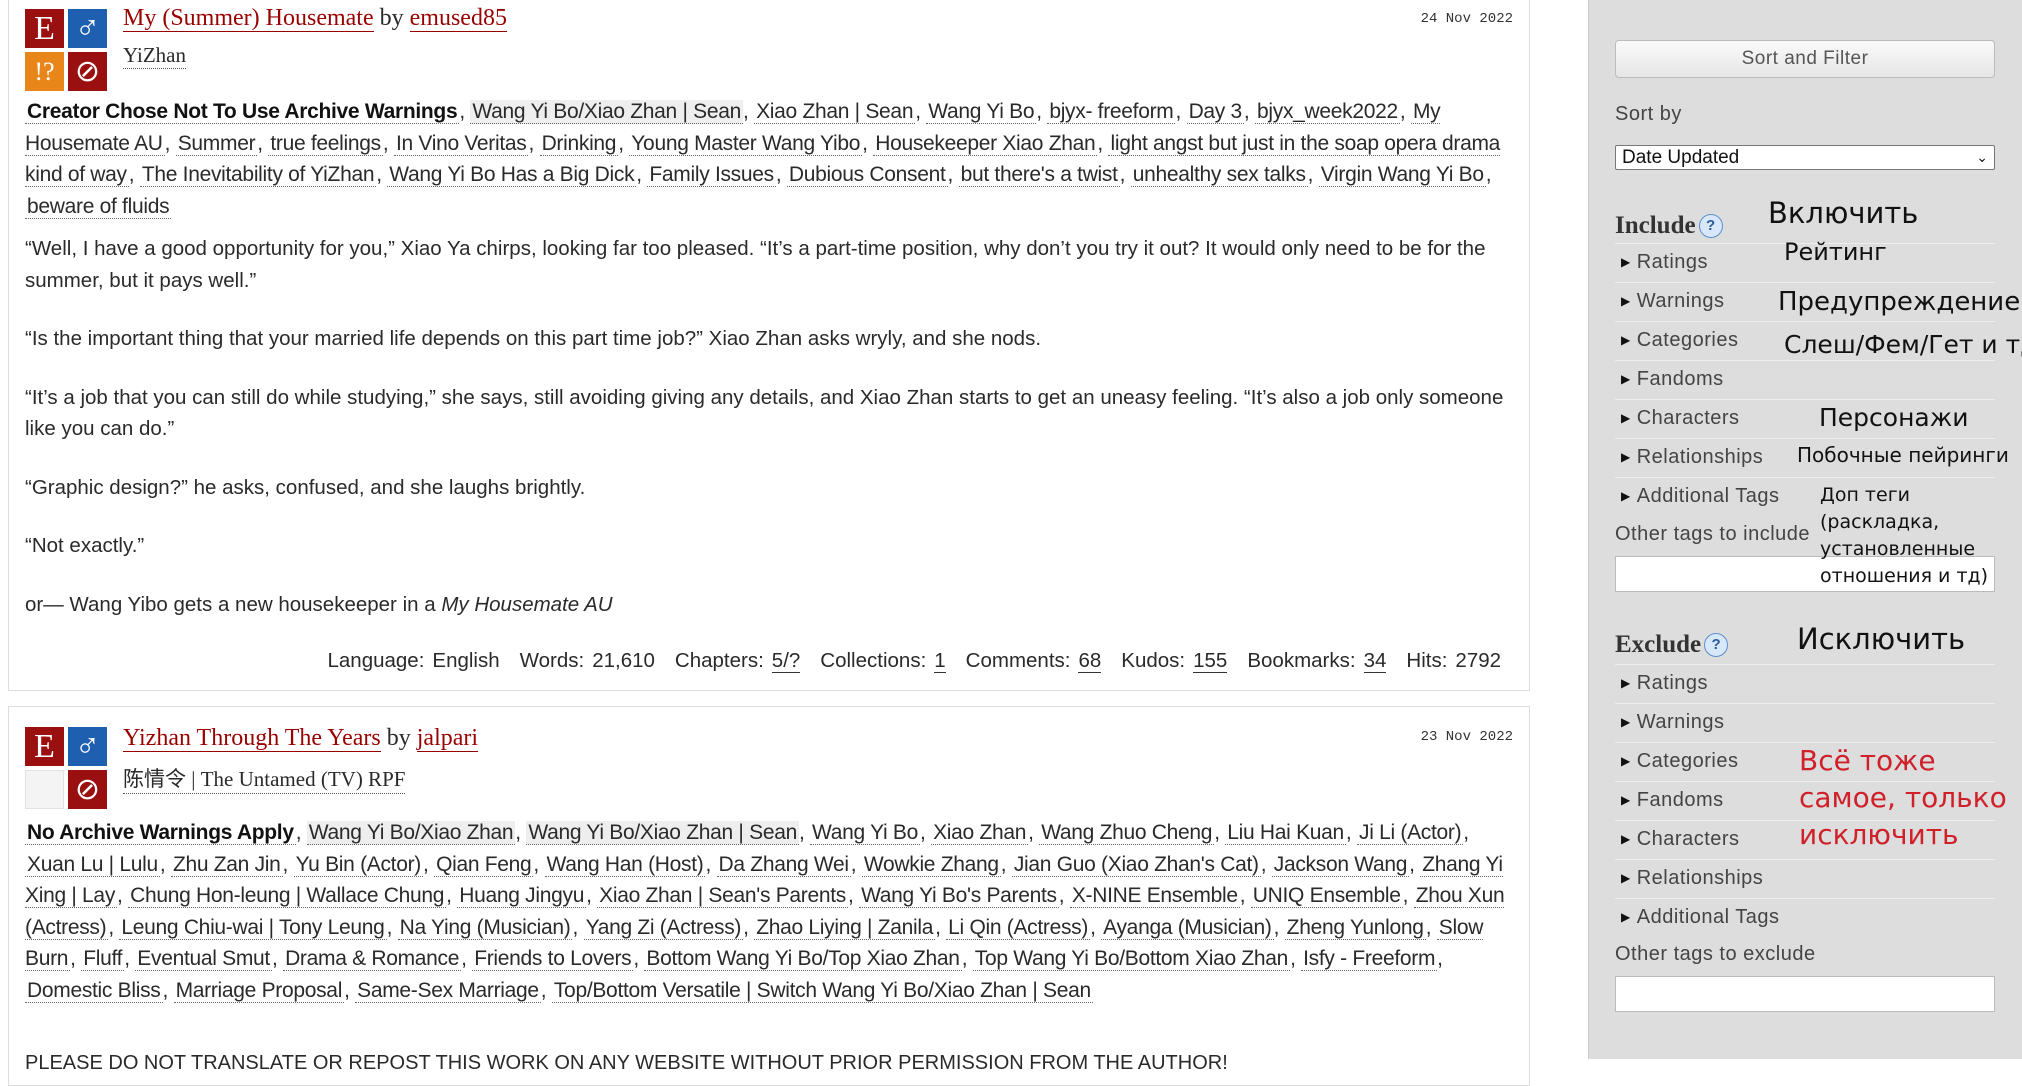 This screenshot has width=2022, height=1086. I want to click on fandom-link: 陈情令 | The Untamed (TV) RPF, so click(264, 778).